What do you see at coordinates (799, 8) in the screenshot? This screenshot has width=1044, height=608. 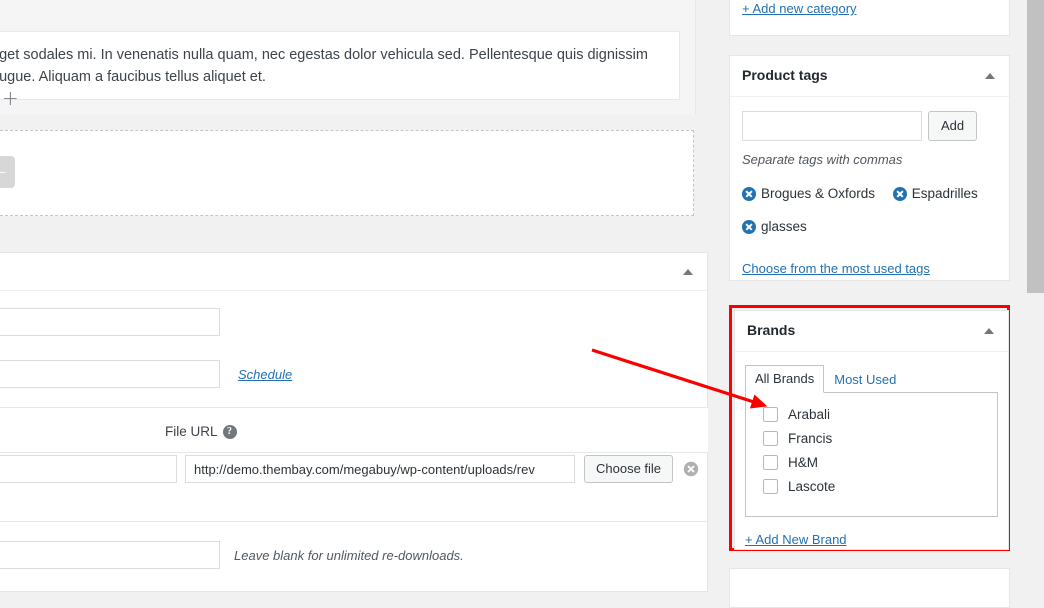 I see `add-new-category-link: + Add new category` at bounding box center [799, 8].